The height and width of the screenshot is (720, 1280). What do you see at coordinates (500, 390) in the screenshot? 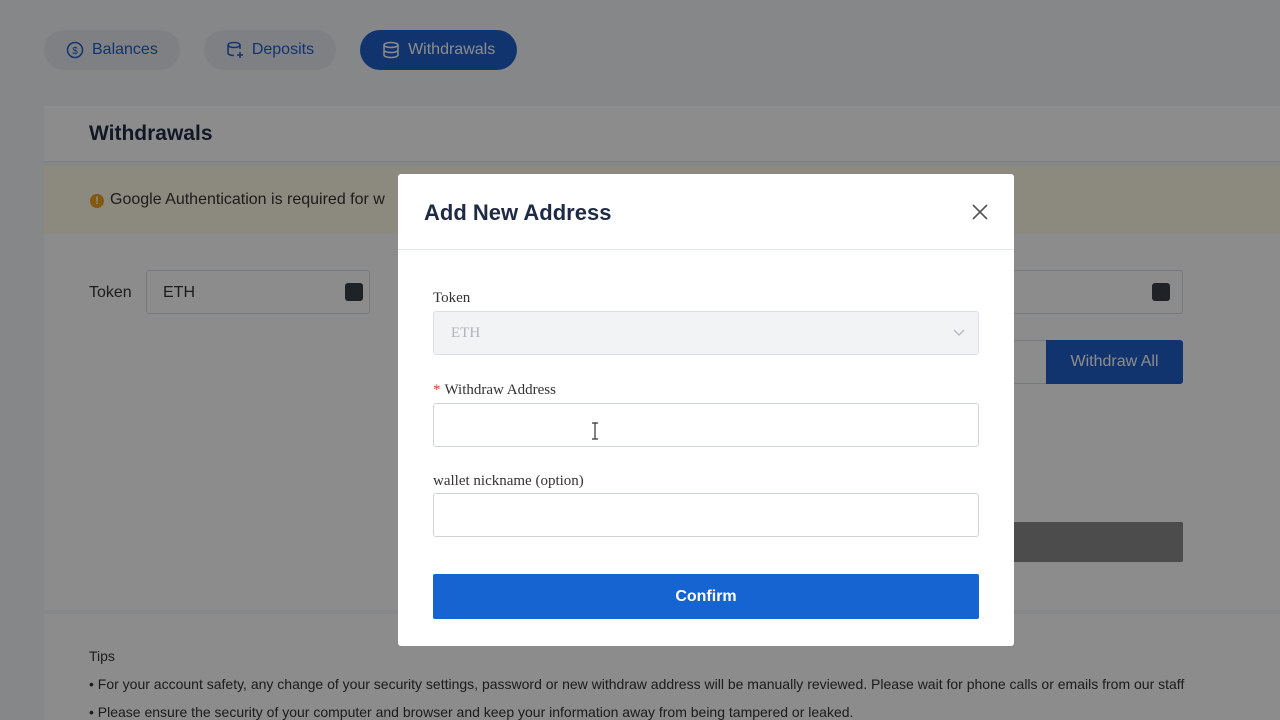
I see `withdraw-address-label-text: Withdraw Address` at bounding box center [500, 390].